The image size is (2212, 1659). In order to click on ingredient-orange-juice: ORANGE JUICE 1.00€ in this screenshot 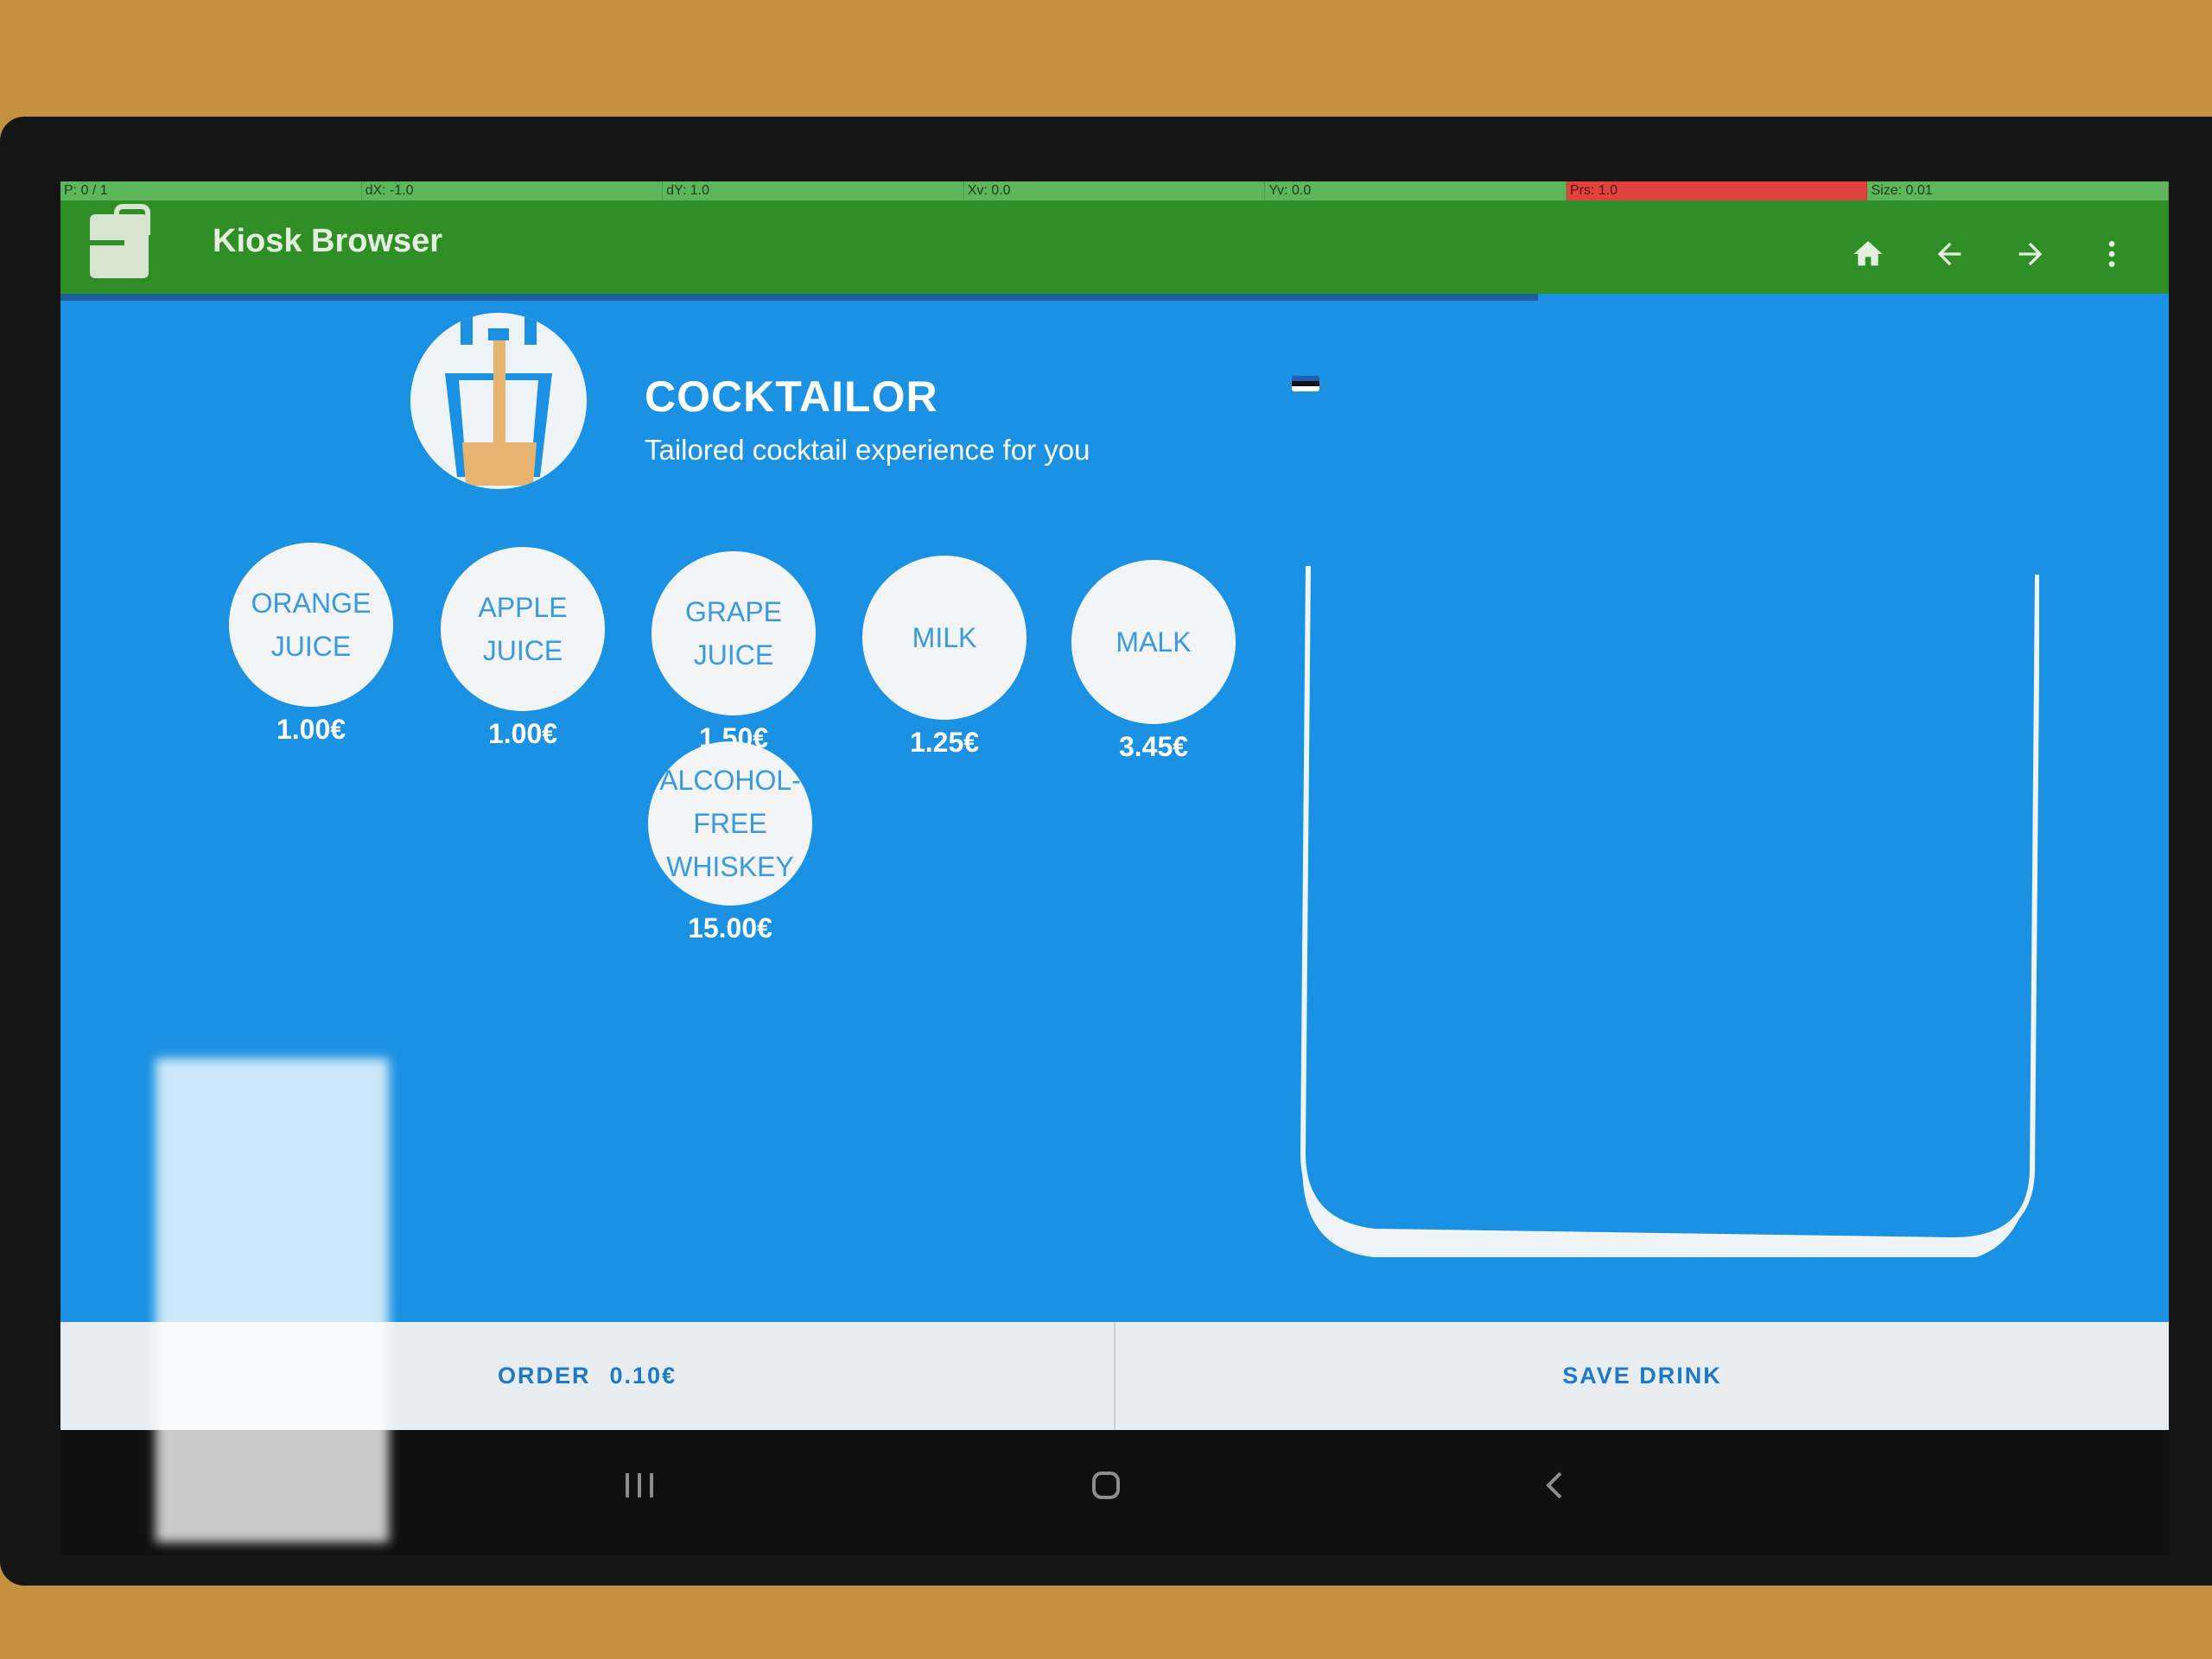, I will do `click(311, 644)`.